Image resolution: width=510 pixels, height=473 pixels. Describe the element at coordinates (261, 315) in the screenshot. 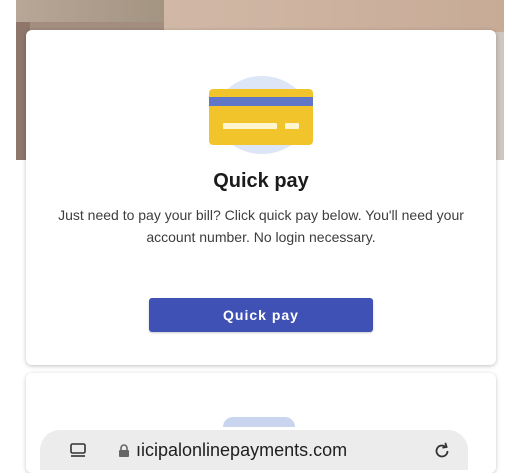

I see `quick-pay-button: Quick pay` at that location.